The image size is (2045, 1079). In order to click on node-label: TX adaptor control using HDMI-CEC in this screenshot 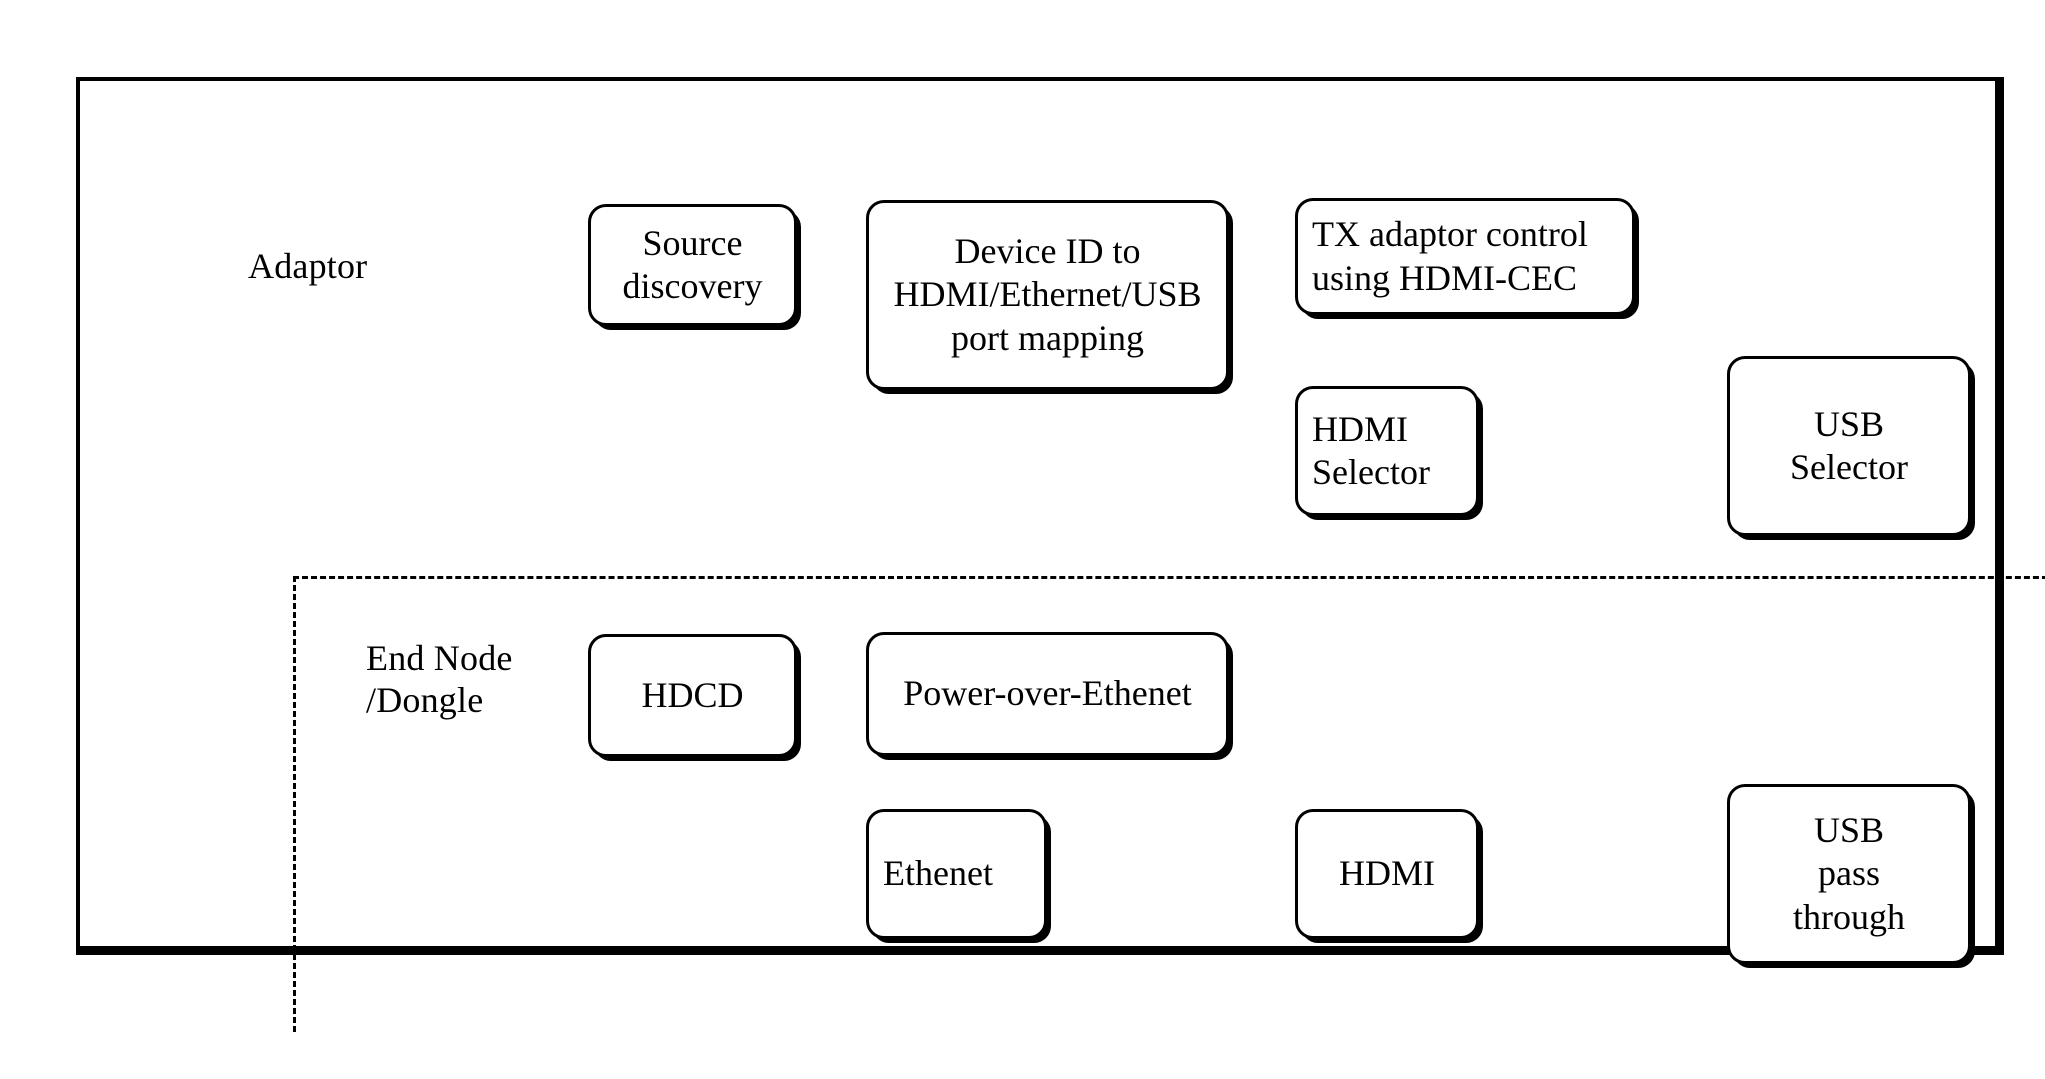, I will do `click(1450, 256)`.